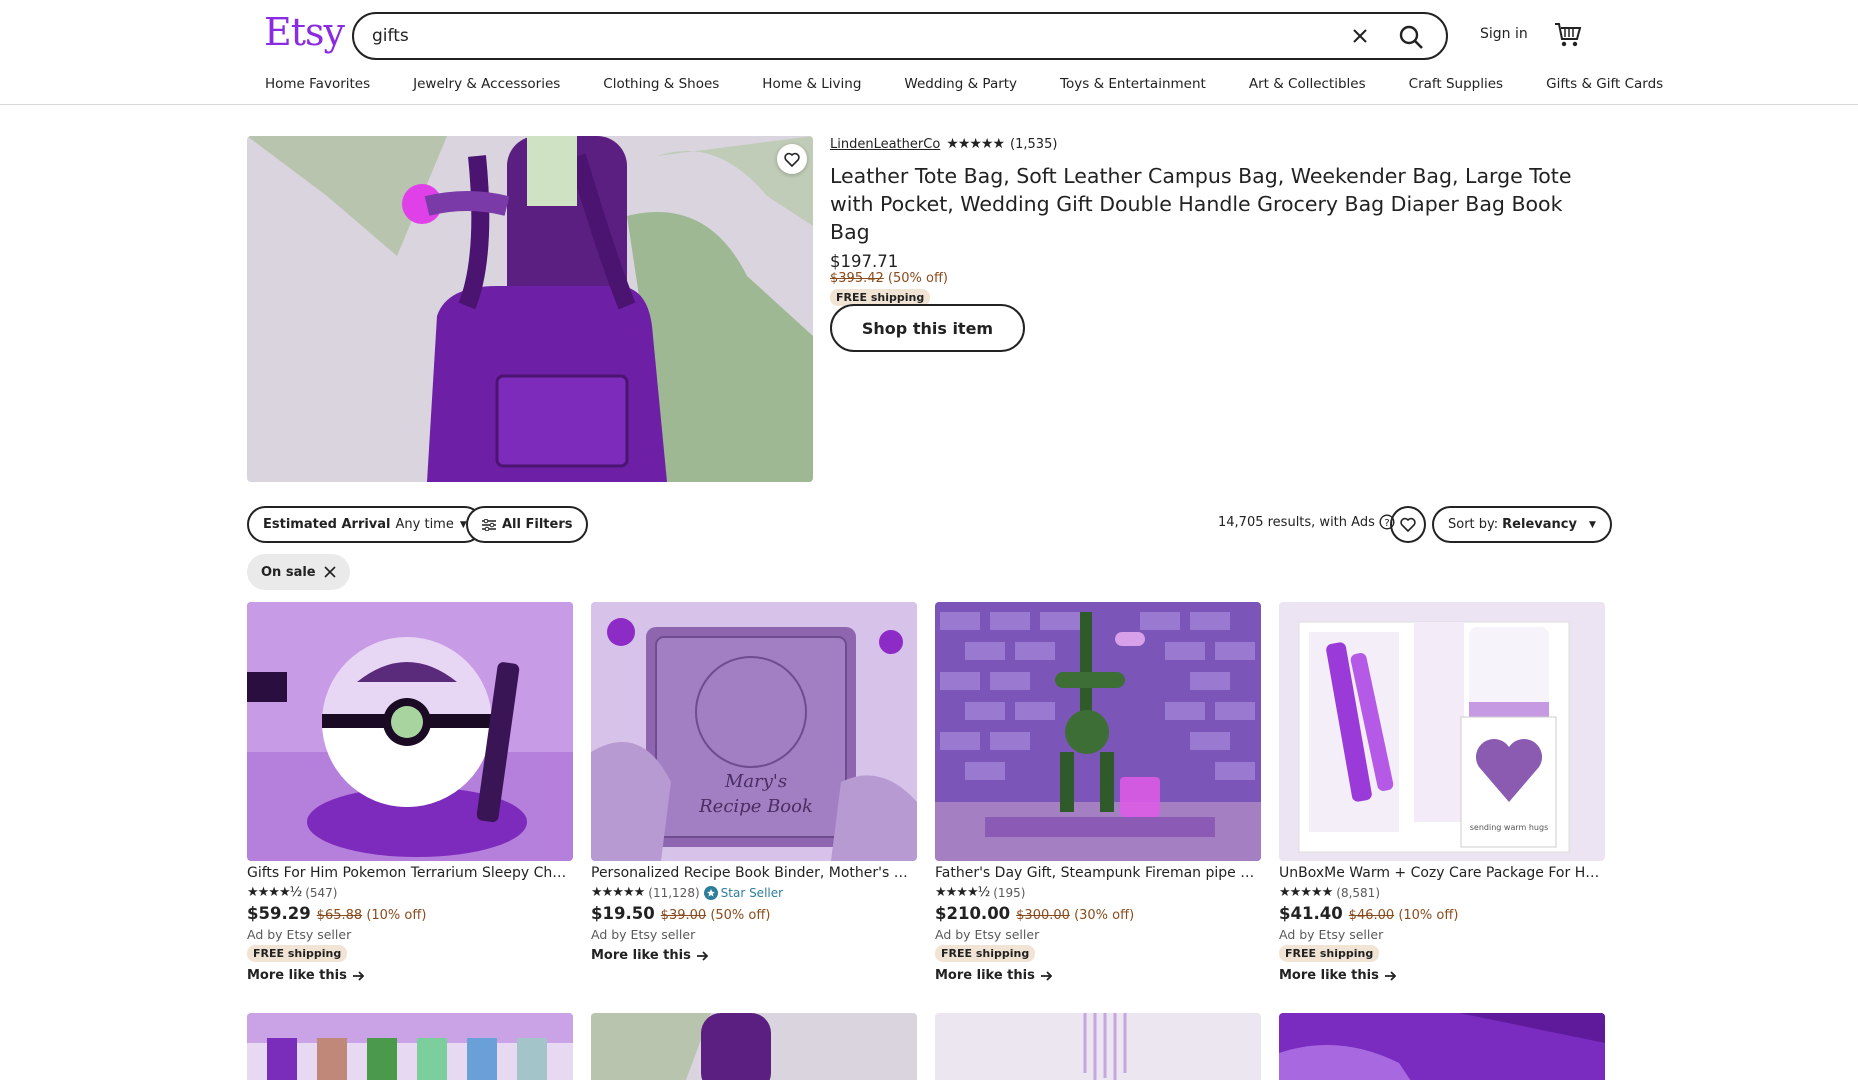 This screenshot has width=1858, height=1080. I want to click on original-price: $39.00, so click(683, 915).